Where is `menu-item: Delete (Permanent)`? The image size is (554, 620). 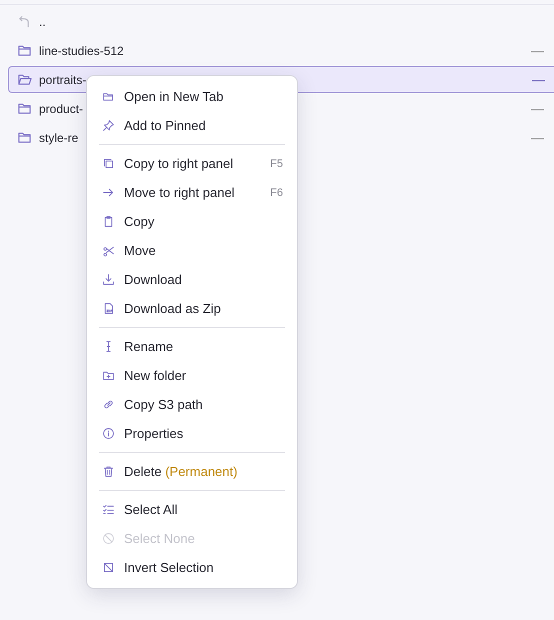
menu-item: Delete (Permanent) is located at coordinates (192, 471).